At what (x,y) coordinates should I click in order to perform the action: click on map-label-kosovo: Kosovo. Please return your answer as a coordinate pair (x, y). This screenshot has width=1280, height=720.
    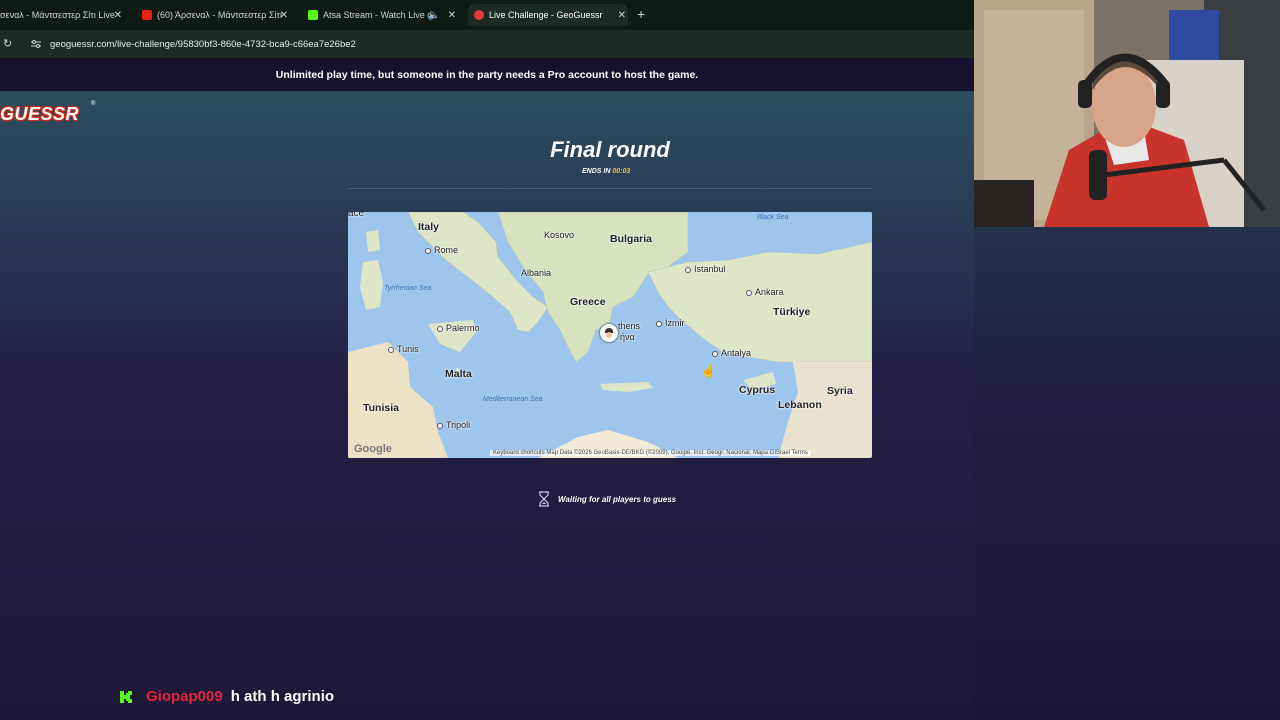
    Looking at the image, I should click on (559, 235).